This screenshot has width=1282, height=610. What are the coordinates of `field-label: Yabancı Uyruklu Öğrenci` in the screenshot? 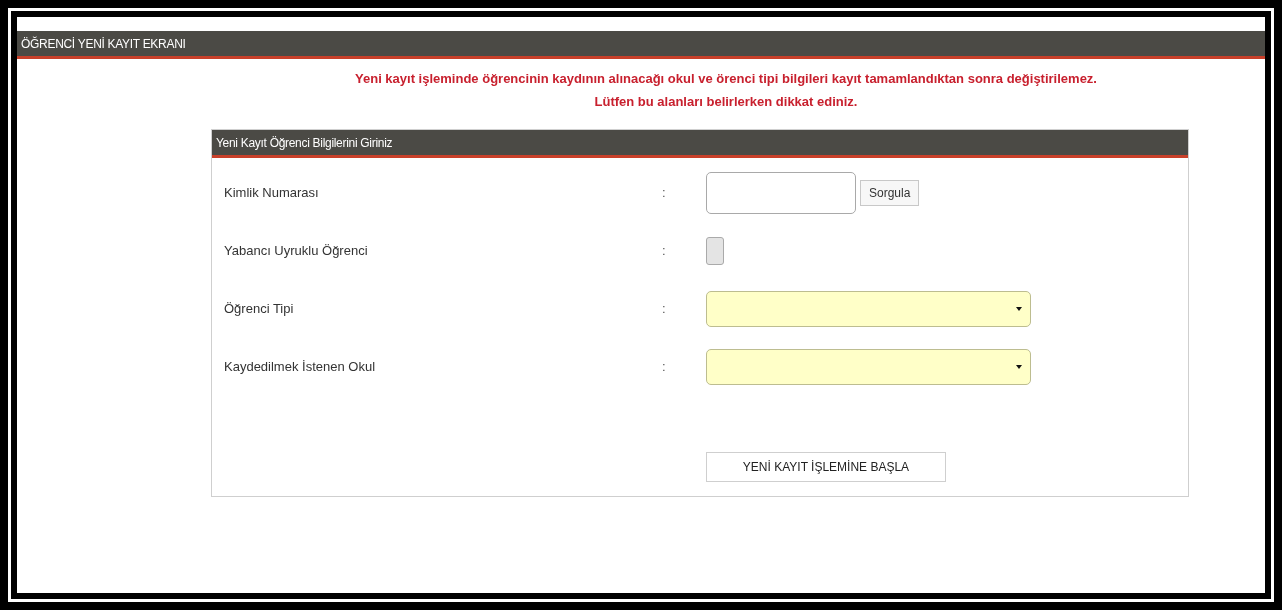 It's located at (296, 251).